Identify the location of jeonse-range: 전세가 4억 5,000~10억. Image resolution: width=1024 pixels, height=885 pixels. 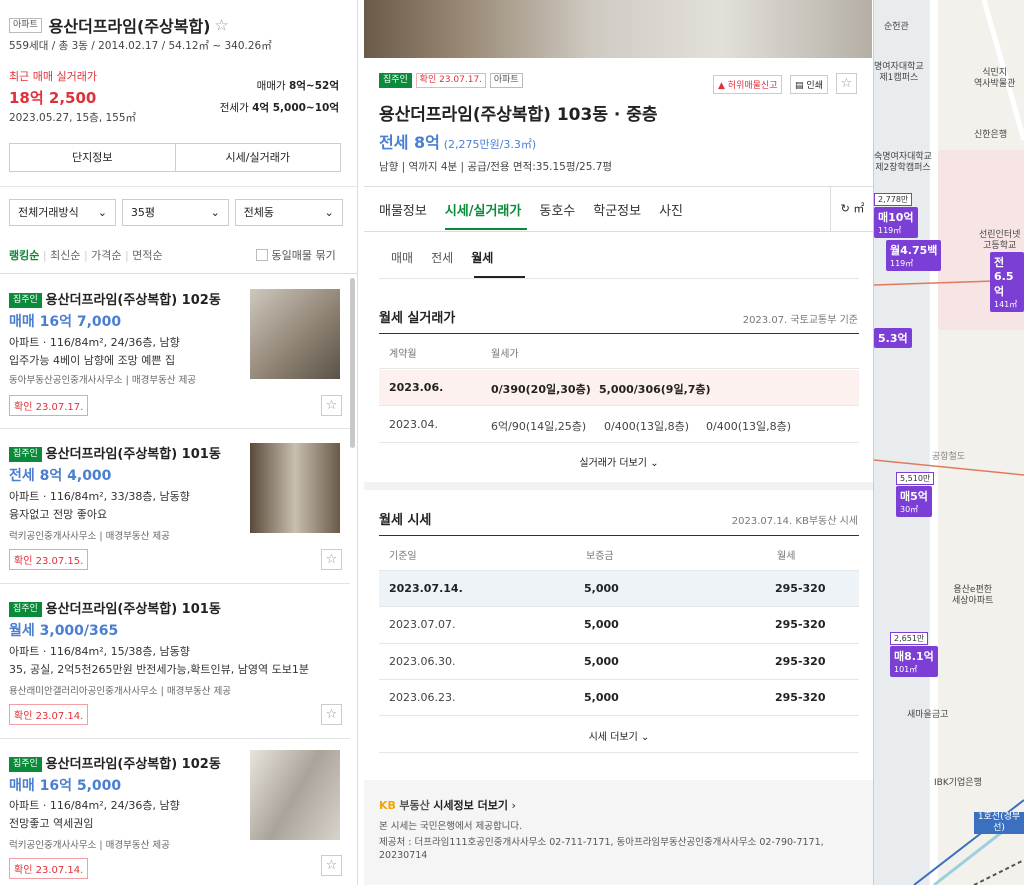
(279, 108).